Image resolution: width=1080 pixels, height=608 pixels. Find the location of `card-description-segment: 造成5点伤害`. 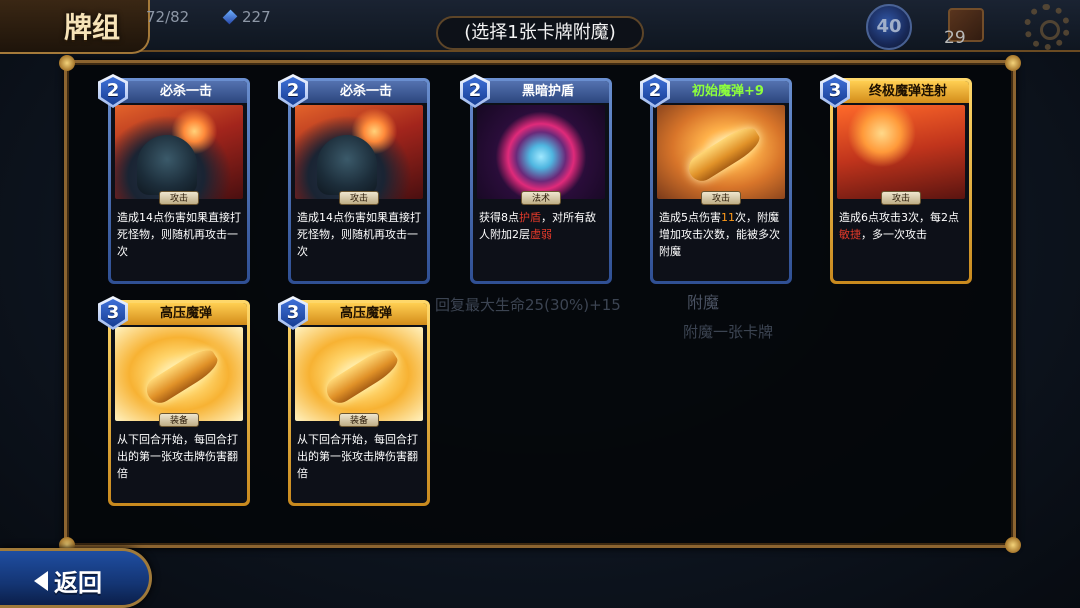

card-description-segment: 造成5点伤害 is located at coordinates (690, 217).